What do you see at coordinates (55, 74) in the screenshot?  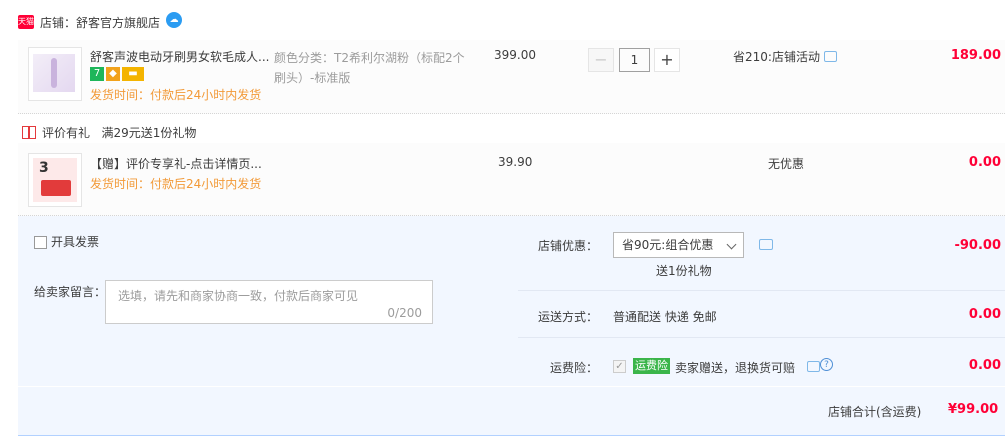 I see `product-thumbnail` at bounding box center [55, 74].